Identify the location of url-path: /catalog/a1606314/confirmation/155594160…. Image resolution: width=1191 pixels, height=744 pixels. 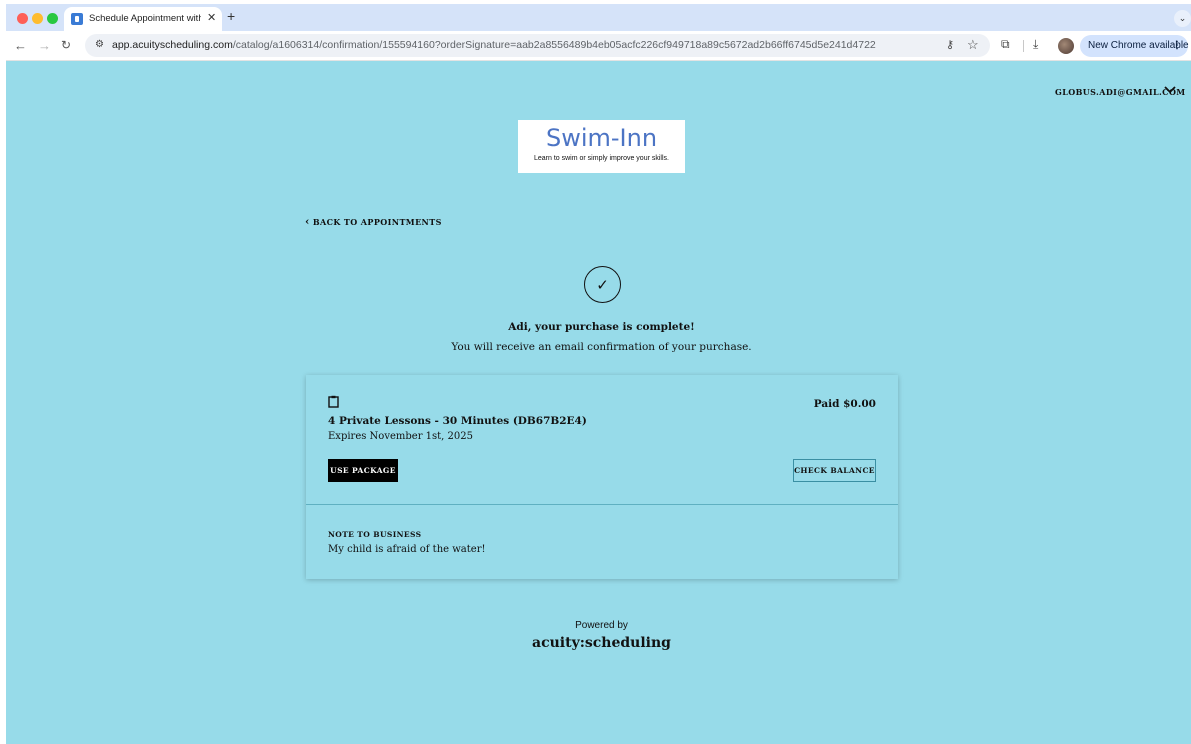
(554, 45).